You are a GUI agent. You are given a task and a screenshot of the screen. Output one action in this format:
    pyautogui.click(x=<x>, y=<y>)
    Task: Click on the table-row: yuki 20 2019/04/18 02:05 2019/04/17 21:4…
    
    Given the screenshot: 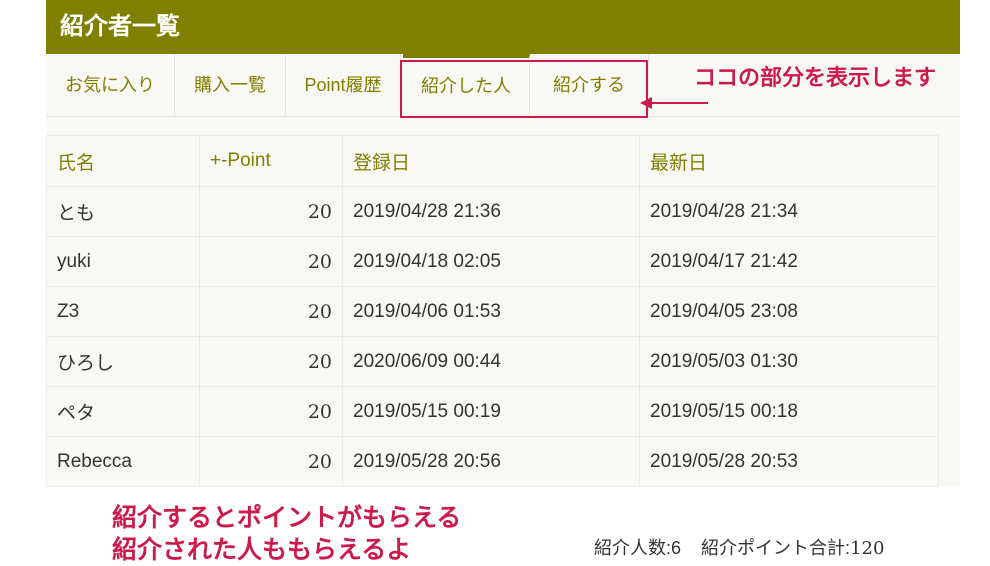 What is the action you would take?
    pyautogui.click(x=492, y=261)
    